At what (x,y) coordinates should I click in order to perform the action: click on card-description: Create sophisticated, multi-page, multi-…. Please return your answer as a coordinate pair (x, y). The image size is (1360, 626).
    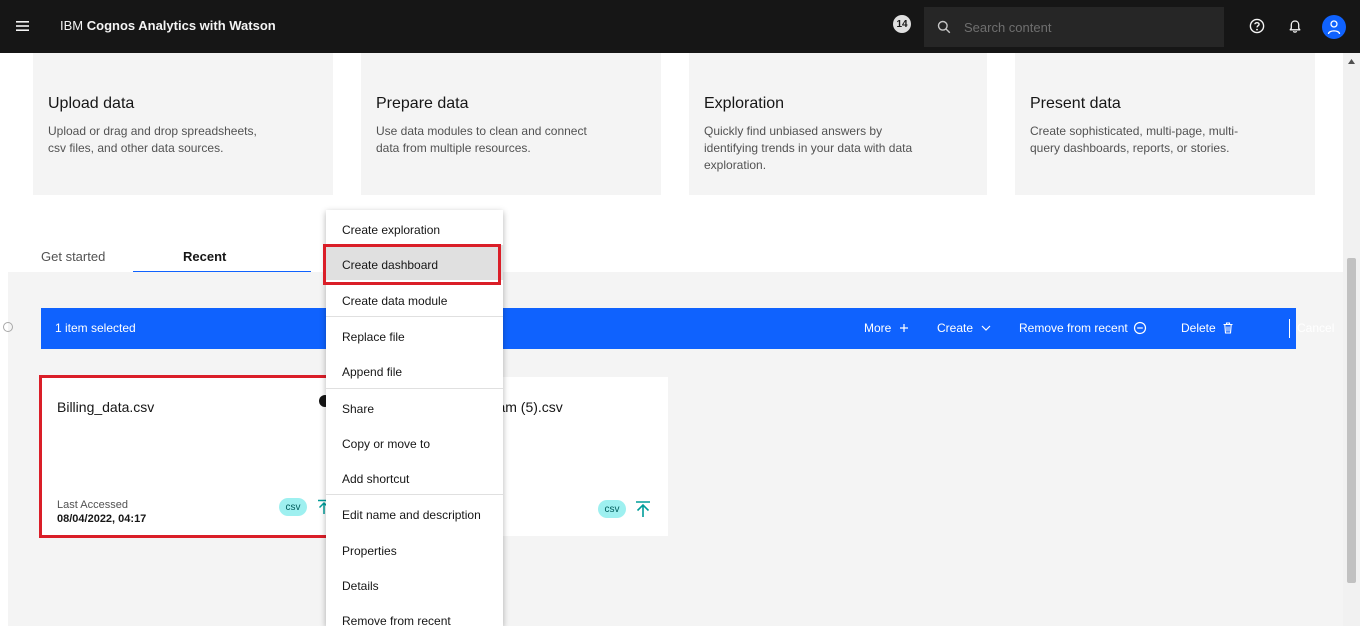
    Looking at the image, I should click on (1134, 139).